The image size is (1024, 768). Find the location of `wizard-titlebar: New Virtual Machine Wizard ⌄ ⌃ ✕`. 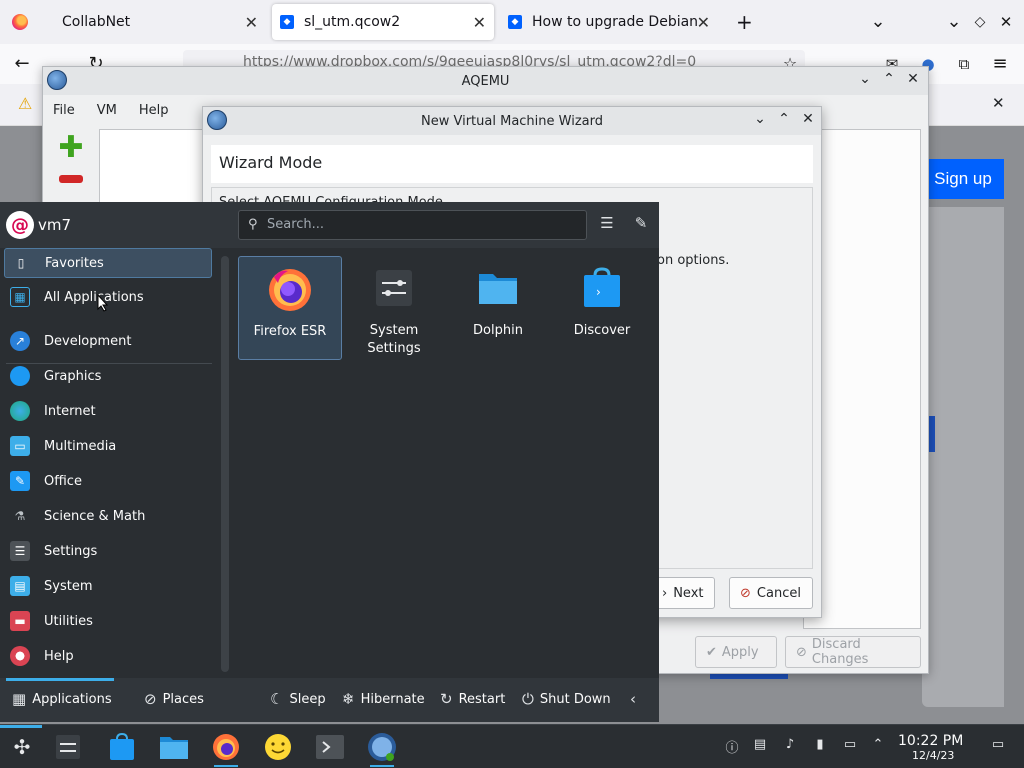

wizard-titlebar: New Virtual Machine Wizard ⌄ ⌃ ✕ is located at coordinates (512, 121).